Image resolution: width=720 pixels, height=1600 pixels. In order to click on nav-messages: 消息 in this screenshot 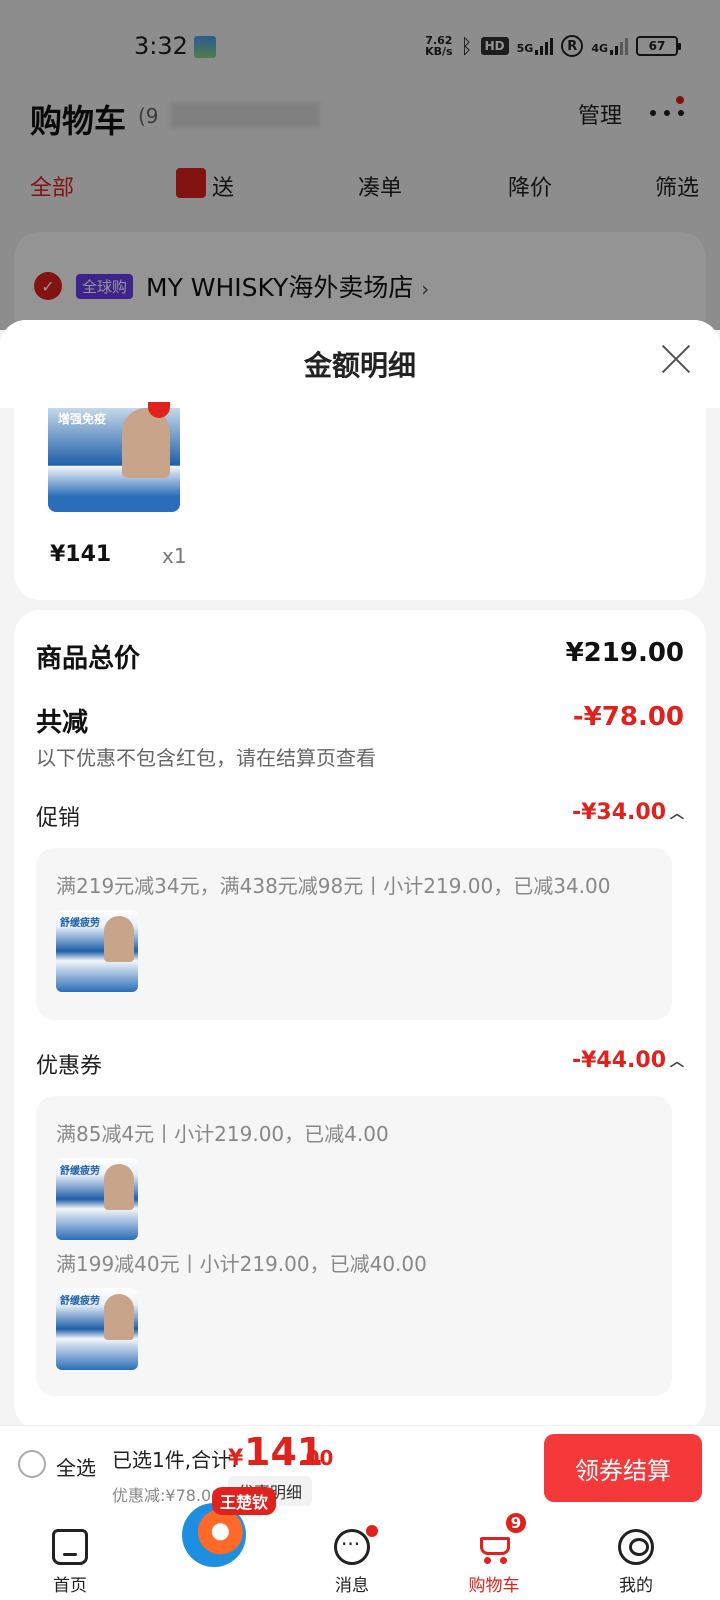, I will do `click(352, 1558)`.